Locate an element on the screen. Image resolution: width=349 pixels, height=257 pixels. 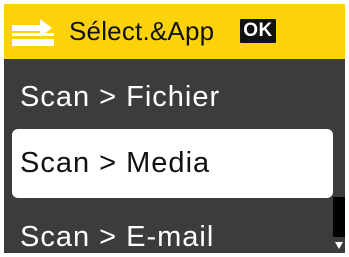
scroll-down-arrow-icon is located at coordinates (339, 245).